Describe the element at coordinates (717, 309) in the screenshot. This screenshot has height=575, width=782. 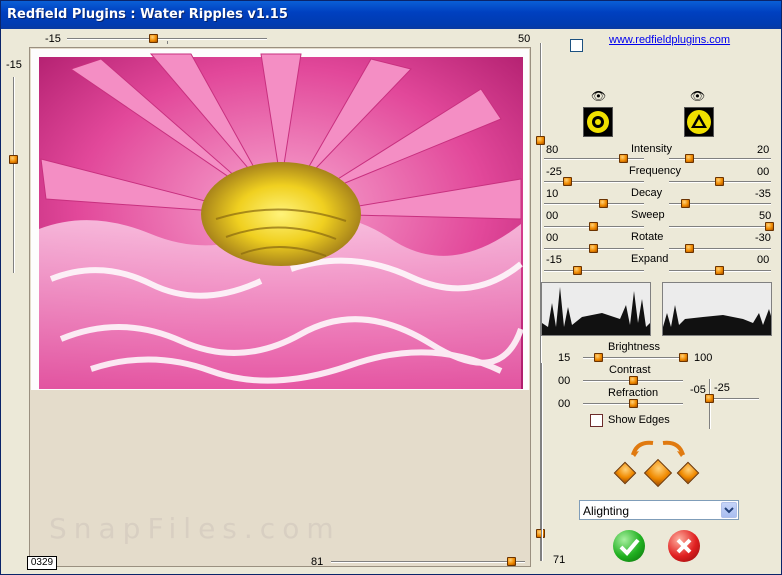
I see `ripple-profile-graph-right` at that location.